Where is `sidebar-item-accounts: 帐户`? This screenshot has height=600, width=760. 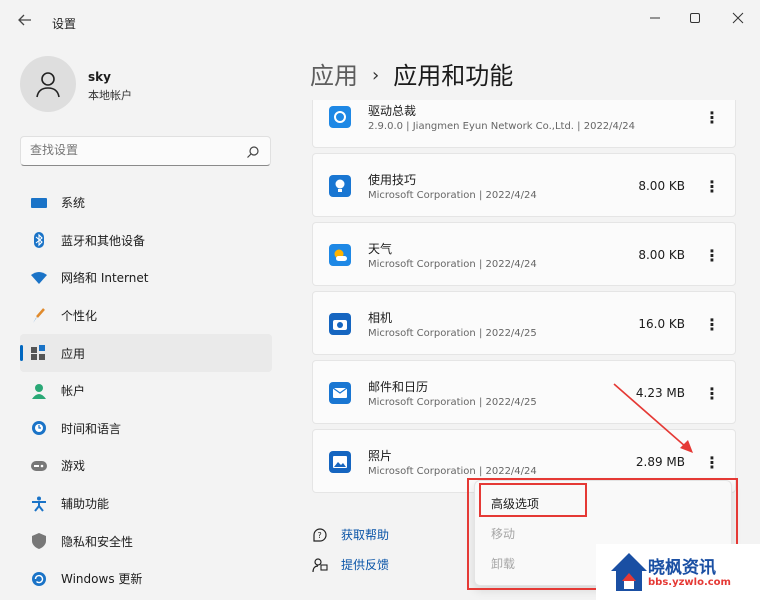
sidebar-item-accounts: 帐户 is located at coordinates (146, 391).